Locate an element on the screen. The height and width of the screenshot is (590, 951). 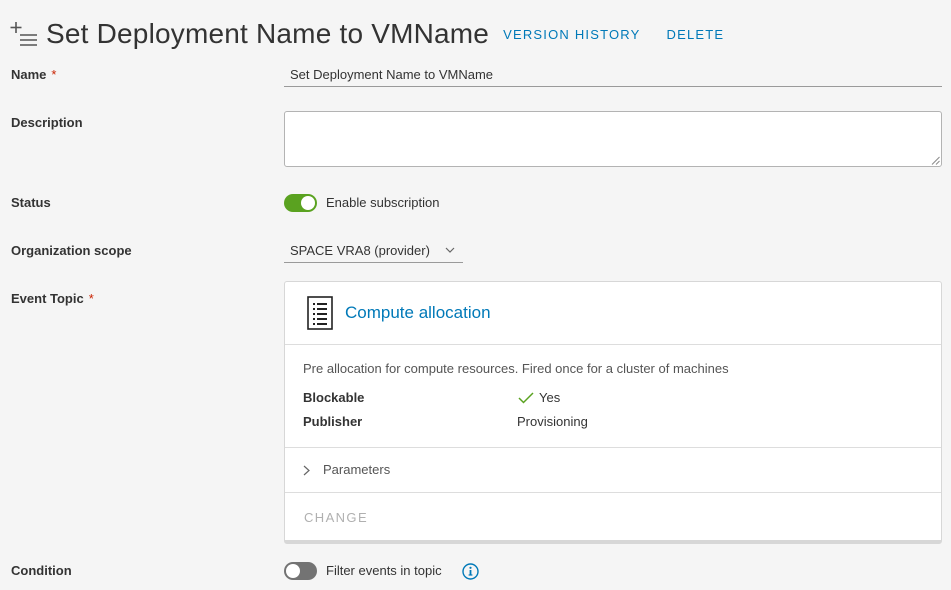
info-icon is located at coordinates (470, 571).